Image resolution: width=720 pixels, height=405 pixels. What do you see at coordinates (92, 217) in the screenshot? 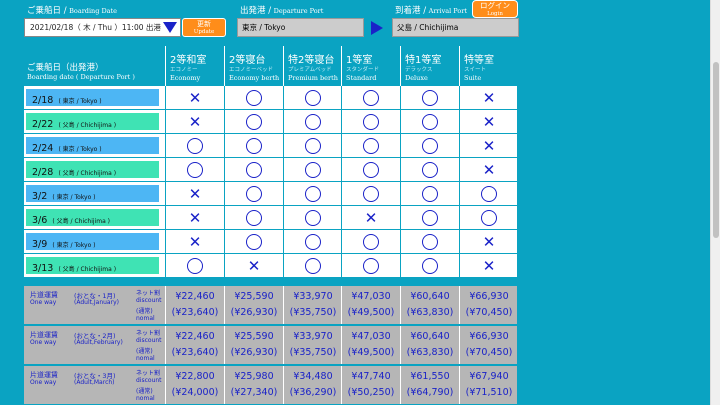
I see `date-button: 3/6 ( 父島 / Chichijima )` at bounding box center [92, 217].